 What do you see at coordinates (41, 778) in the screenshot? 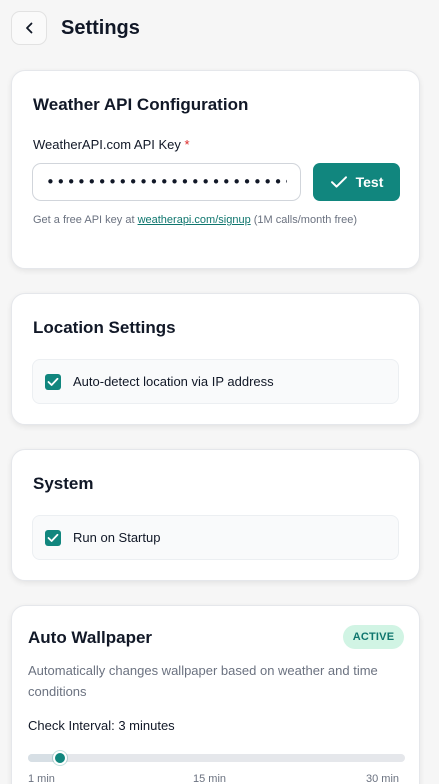
I see `interval-min-label: 1 min` at bounding box center [41, 778].